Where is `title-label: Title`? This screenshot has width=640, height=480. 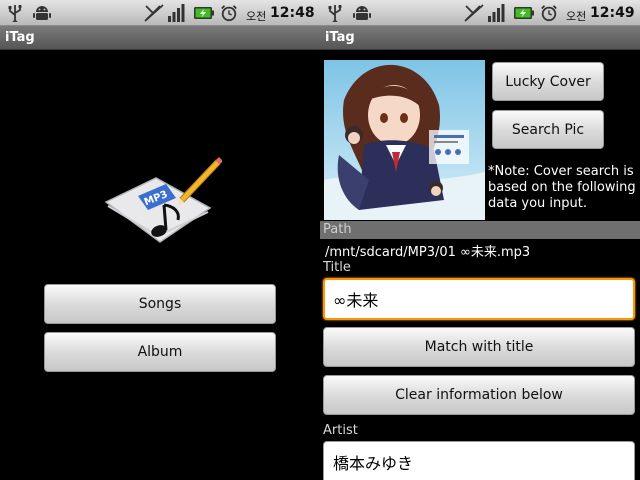
title-label: Title is located at coordinates (337, 267).